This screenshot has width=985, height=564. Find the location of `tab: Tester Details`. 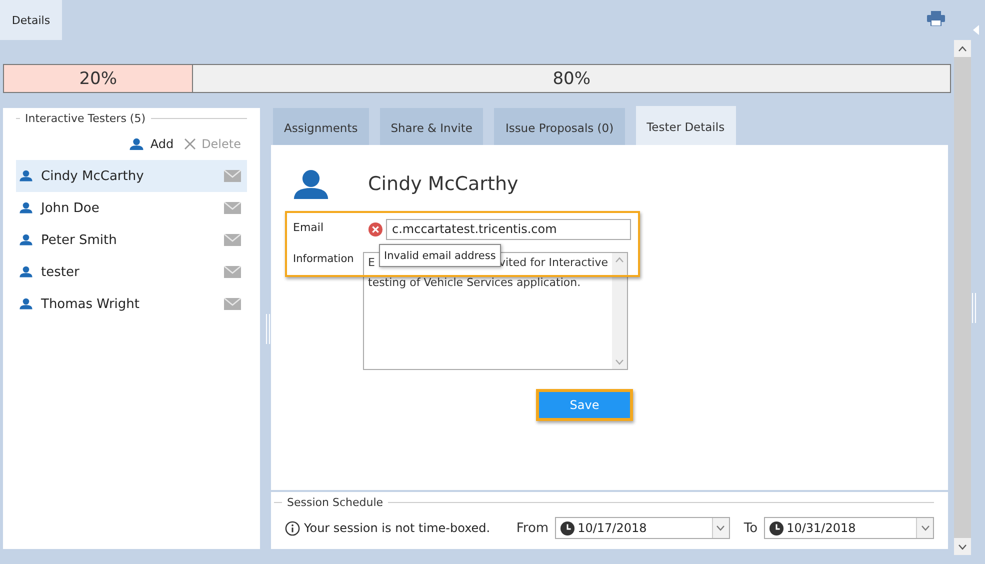

tab: Tester Details is located at coordinates (686, 125).